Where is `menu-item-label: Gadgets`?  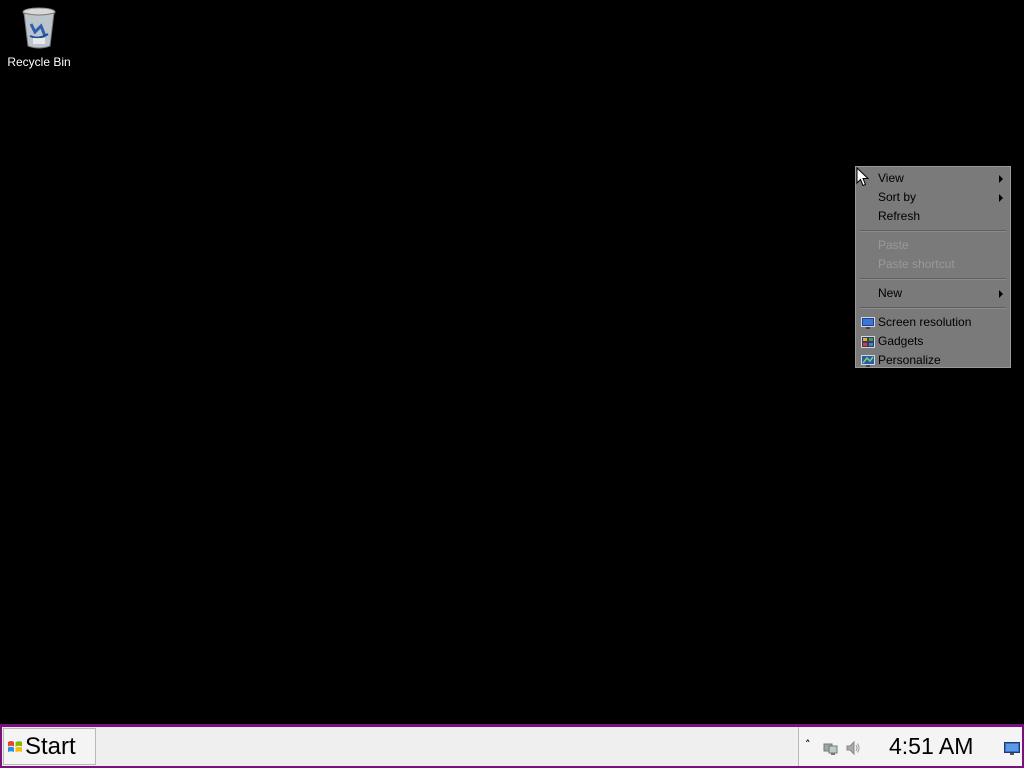
menu-item-label: Gadgets is located at coordinates (901, 341).